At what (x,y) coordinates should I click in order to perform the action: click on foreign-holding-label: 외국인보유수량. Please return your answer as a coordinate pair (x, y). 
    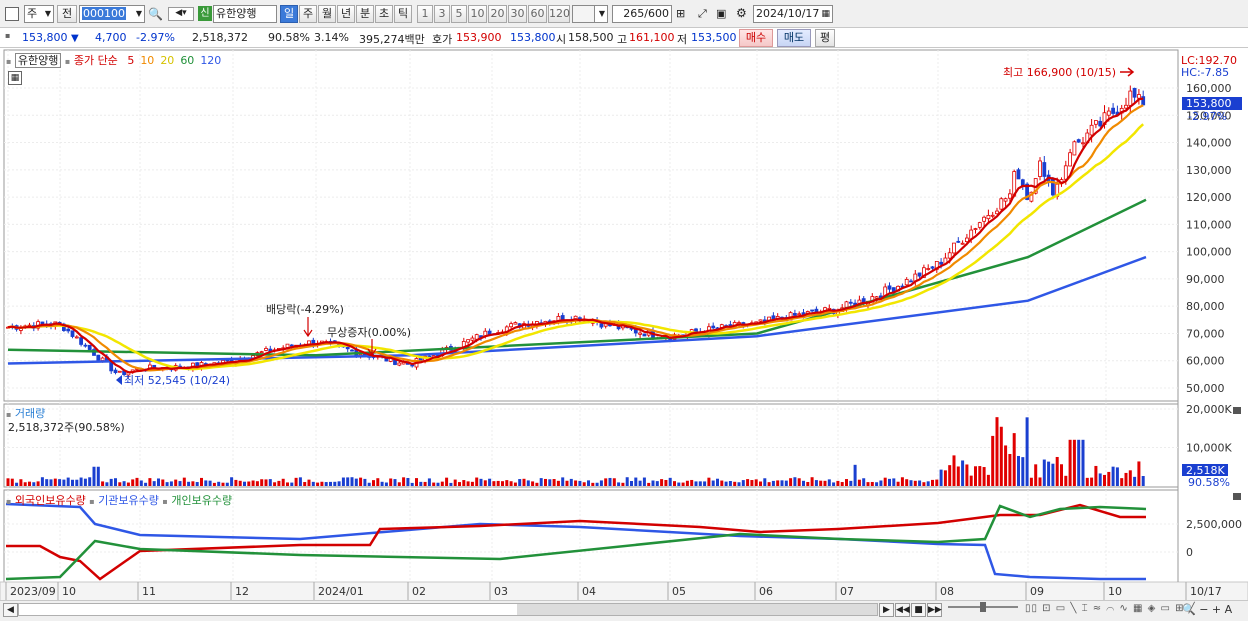
    Looking at the image, I should click on (50, 500).